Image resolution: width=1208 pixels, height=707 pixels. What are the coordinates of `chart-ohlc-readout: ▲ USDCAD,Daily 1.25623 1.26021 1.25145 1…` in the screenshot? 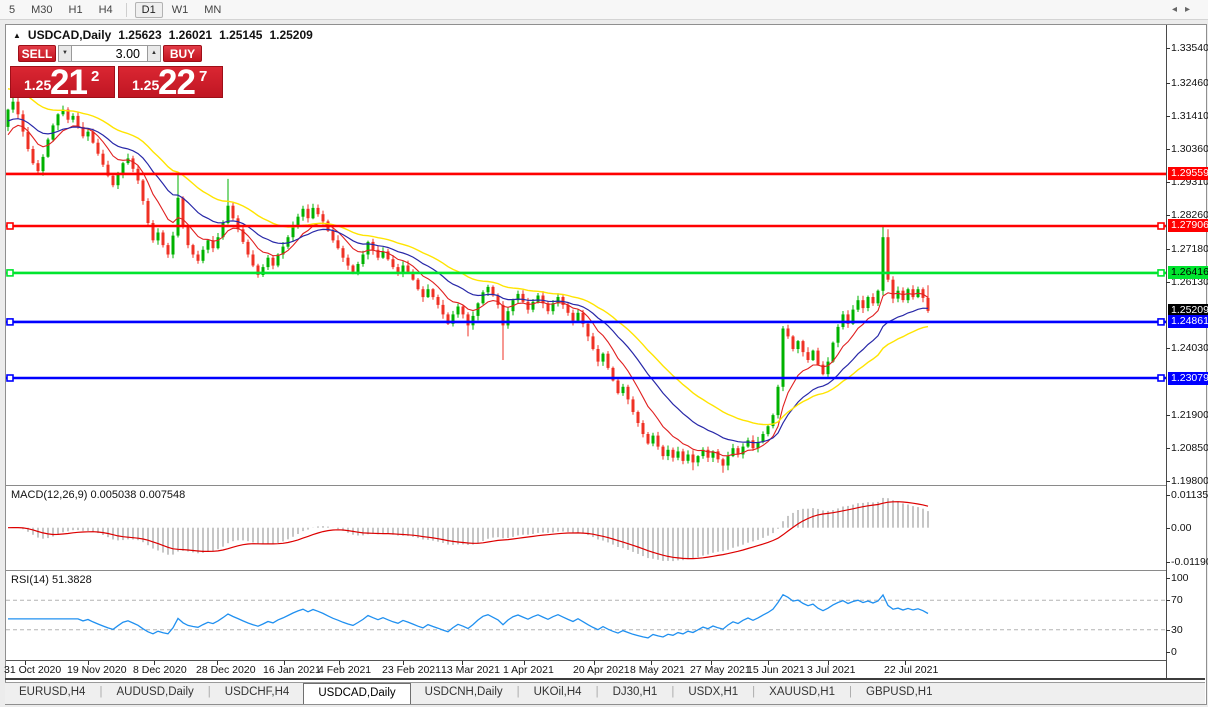 It's located at (163, 35).